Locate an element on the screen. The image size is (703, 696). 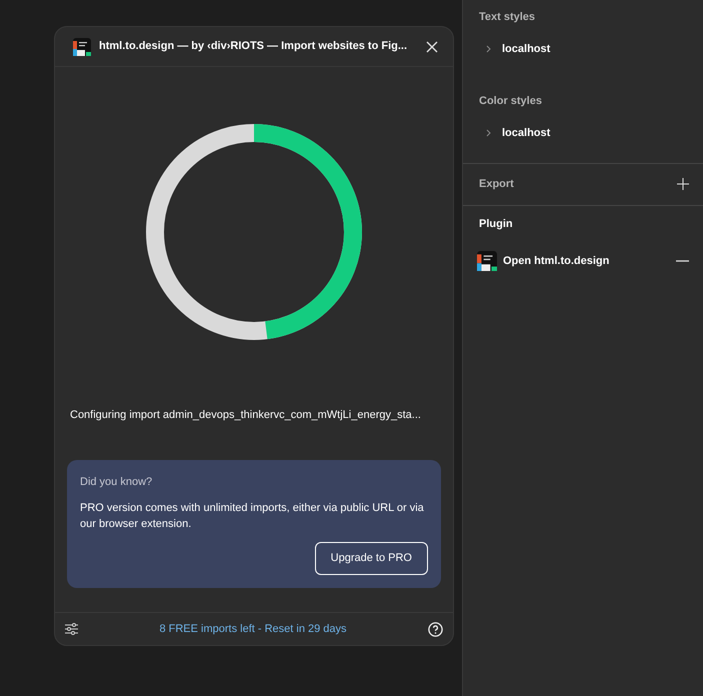
section-title: Export is located at coordinates (496, 184).